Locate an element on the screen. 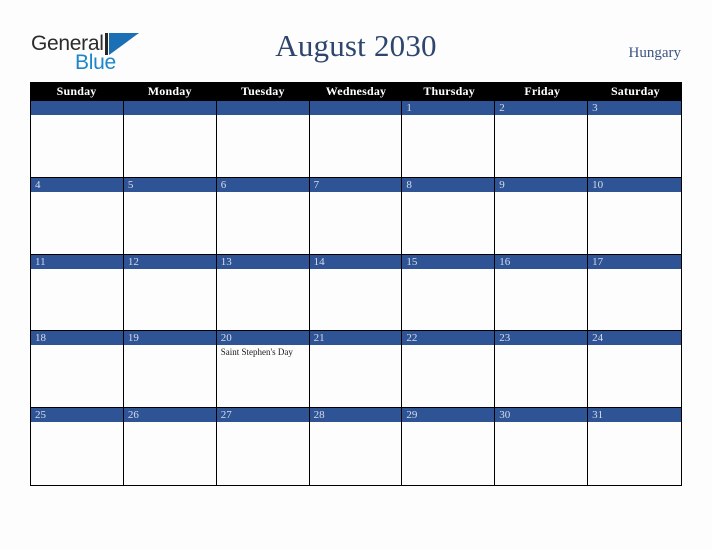 This screenshot has width=712, height=550. day-number: 25 is located at coordinates (40, 415).